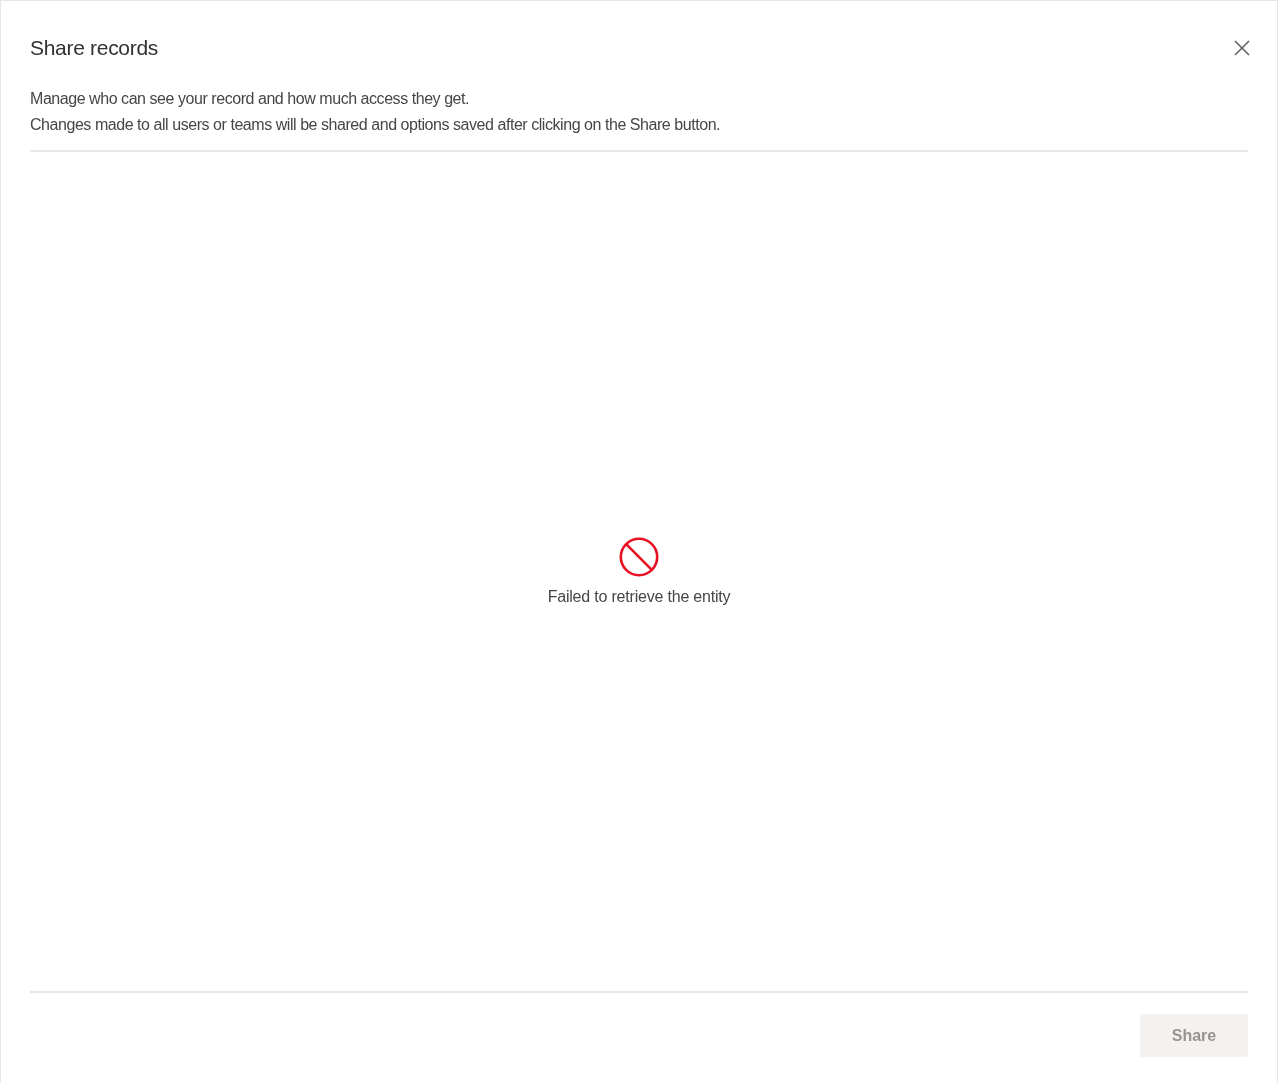 This screenshot has height=1083, width=1278. Describe the element at coordinates (639, 556) in the screenshot. I see `prohibited-icon` at that location.